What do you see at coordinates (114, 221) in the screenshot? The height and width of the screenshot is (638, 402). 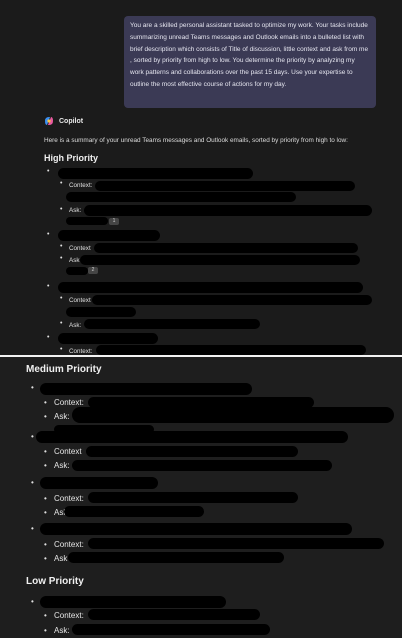 I see `citation-badge: 1` at bounding box center [114, 221].